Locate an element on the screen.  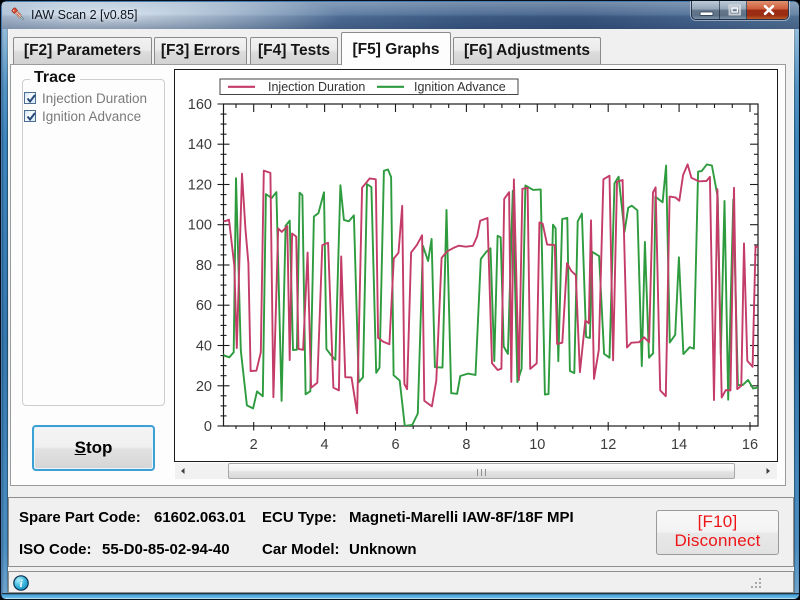
svg-text: 14 is located at coordinates (679, 445).